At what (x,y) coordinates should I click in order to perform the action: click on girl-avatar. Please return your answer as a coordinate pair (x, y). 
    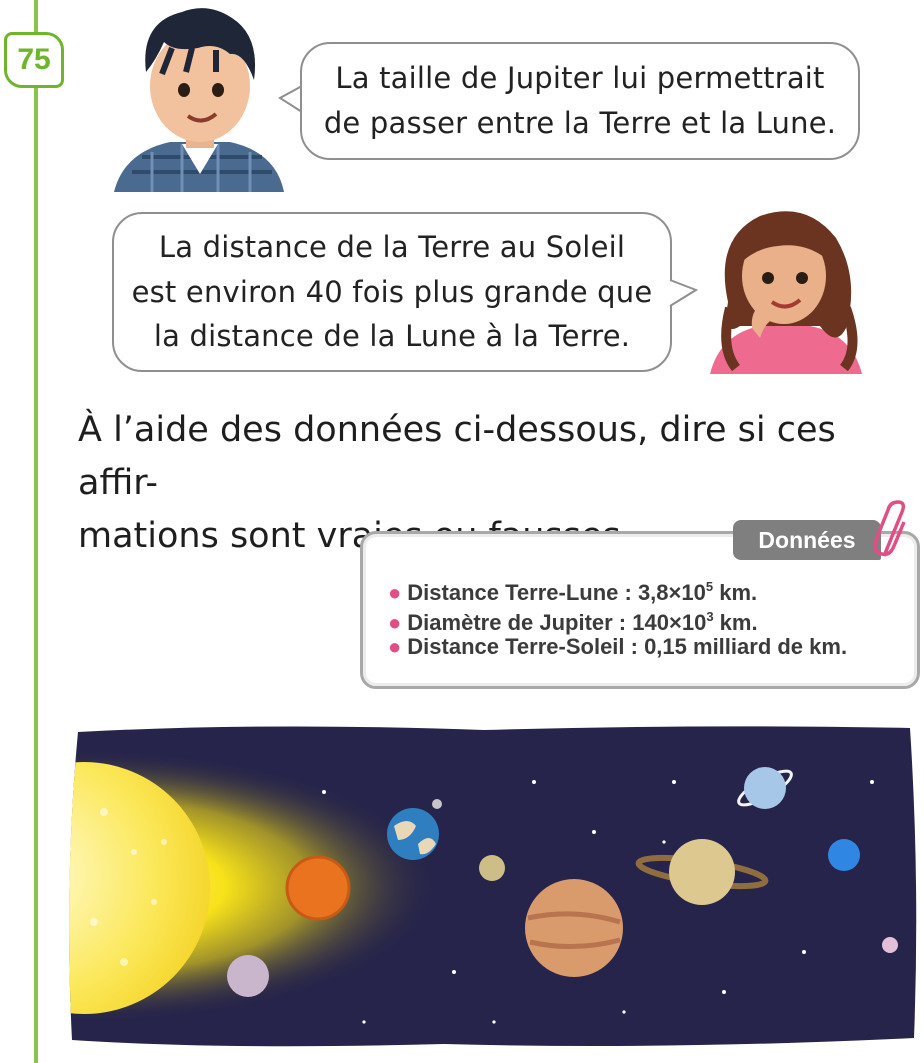
    Looking at the image, I should click on (786, 292).